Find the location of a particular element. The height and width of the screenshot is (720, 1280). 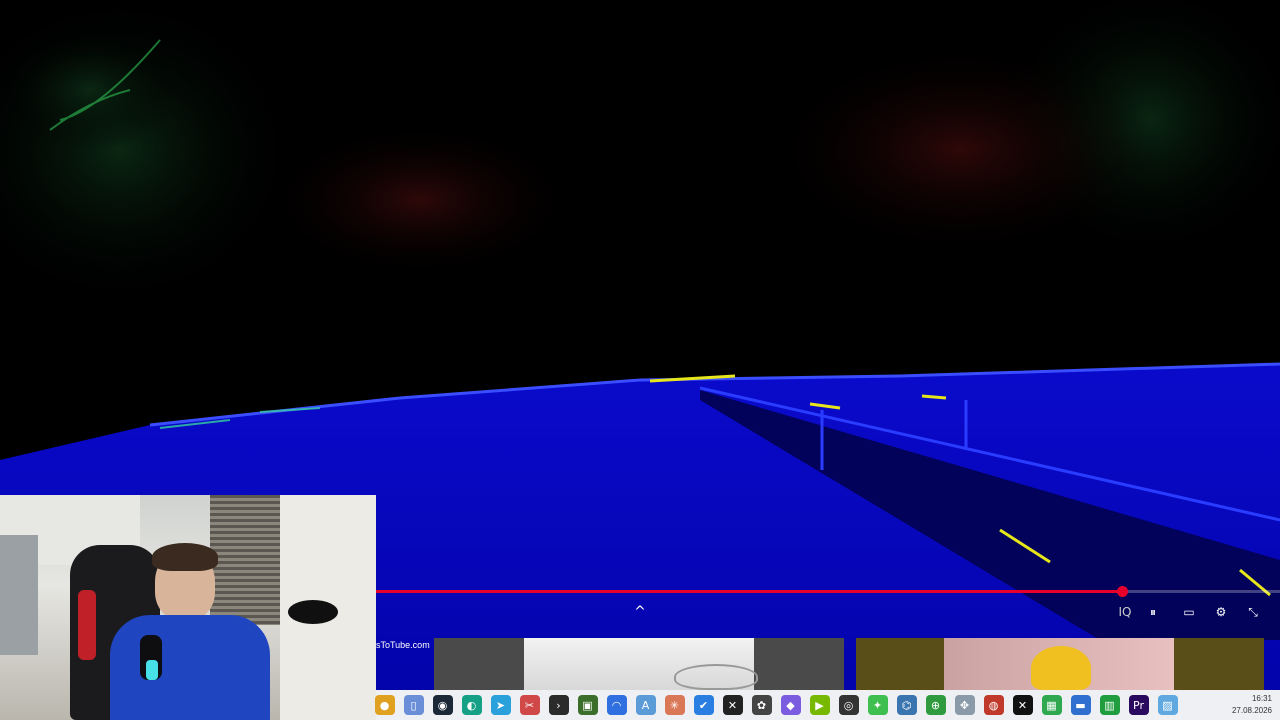

clock-time: 16:31 is located at coordinates (1261, 698).